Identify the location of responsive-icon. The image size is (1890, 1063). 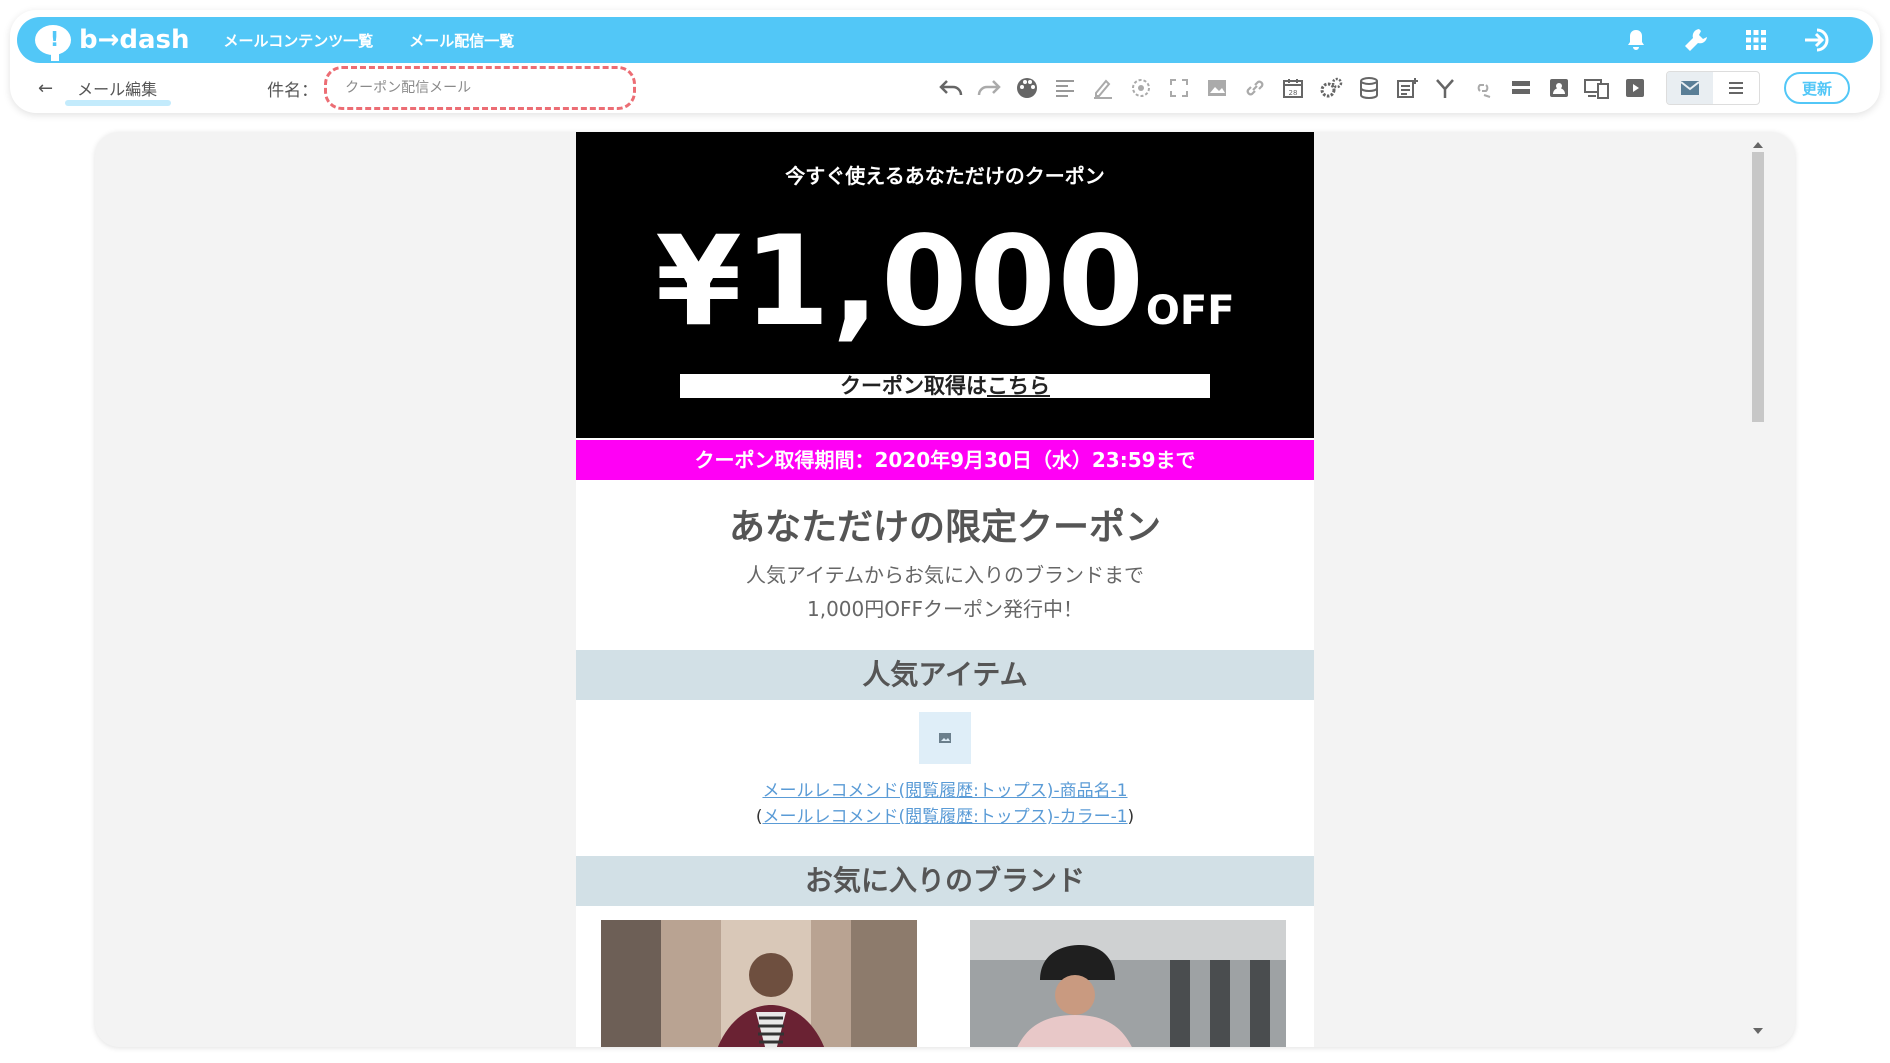
(1597, 88).